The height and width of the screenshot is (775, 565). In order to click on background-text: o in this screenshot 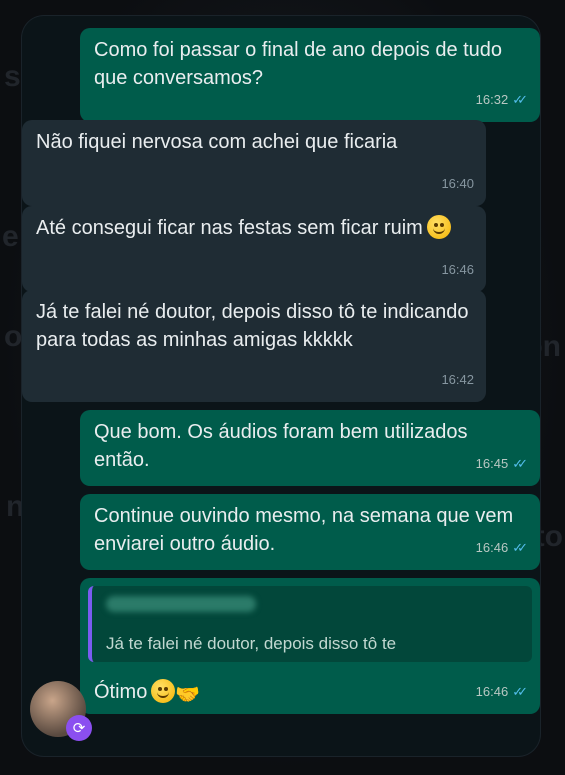, I will do `click(13, 336)`.